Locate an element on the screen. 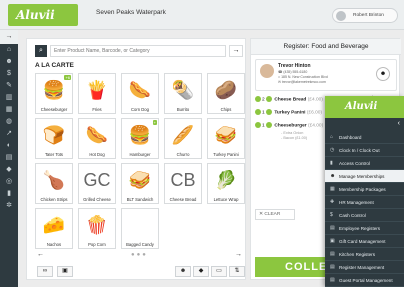  product-tile: 🧀 Nachos is located at coordinates (54, 228).